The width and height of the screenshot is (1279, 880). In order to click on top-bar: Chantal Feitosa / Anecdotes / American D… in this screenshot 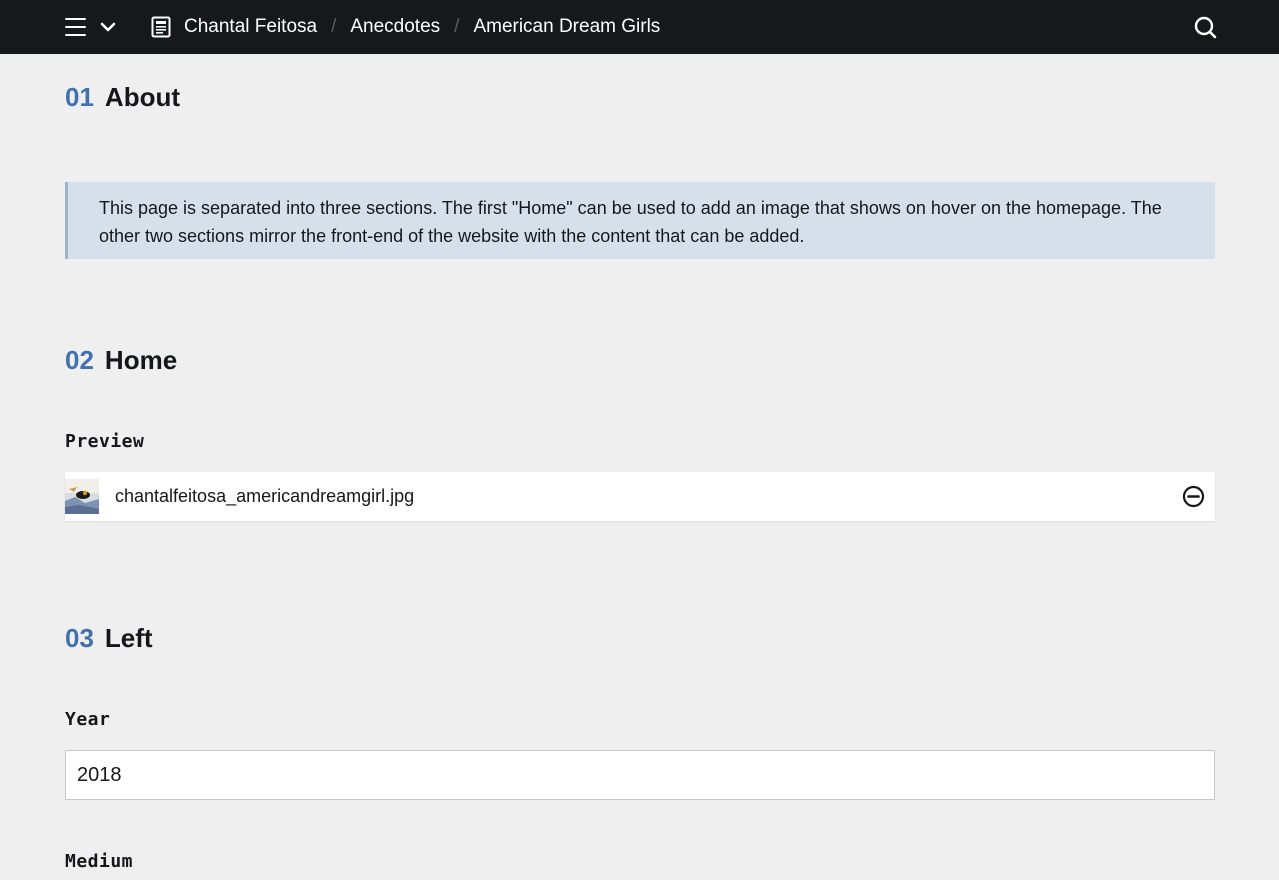, I will do `click(639, 27)`.